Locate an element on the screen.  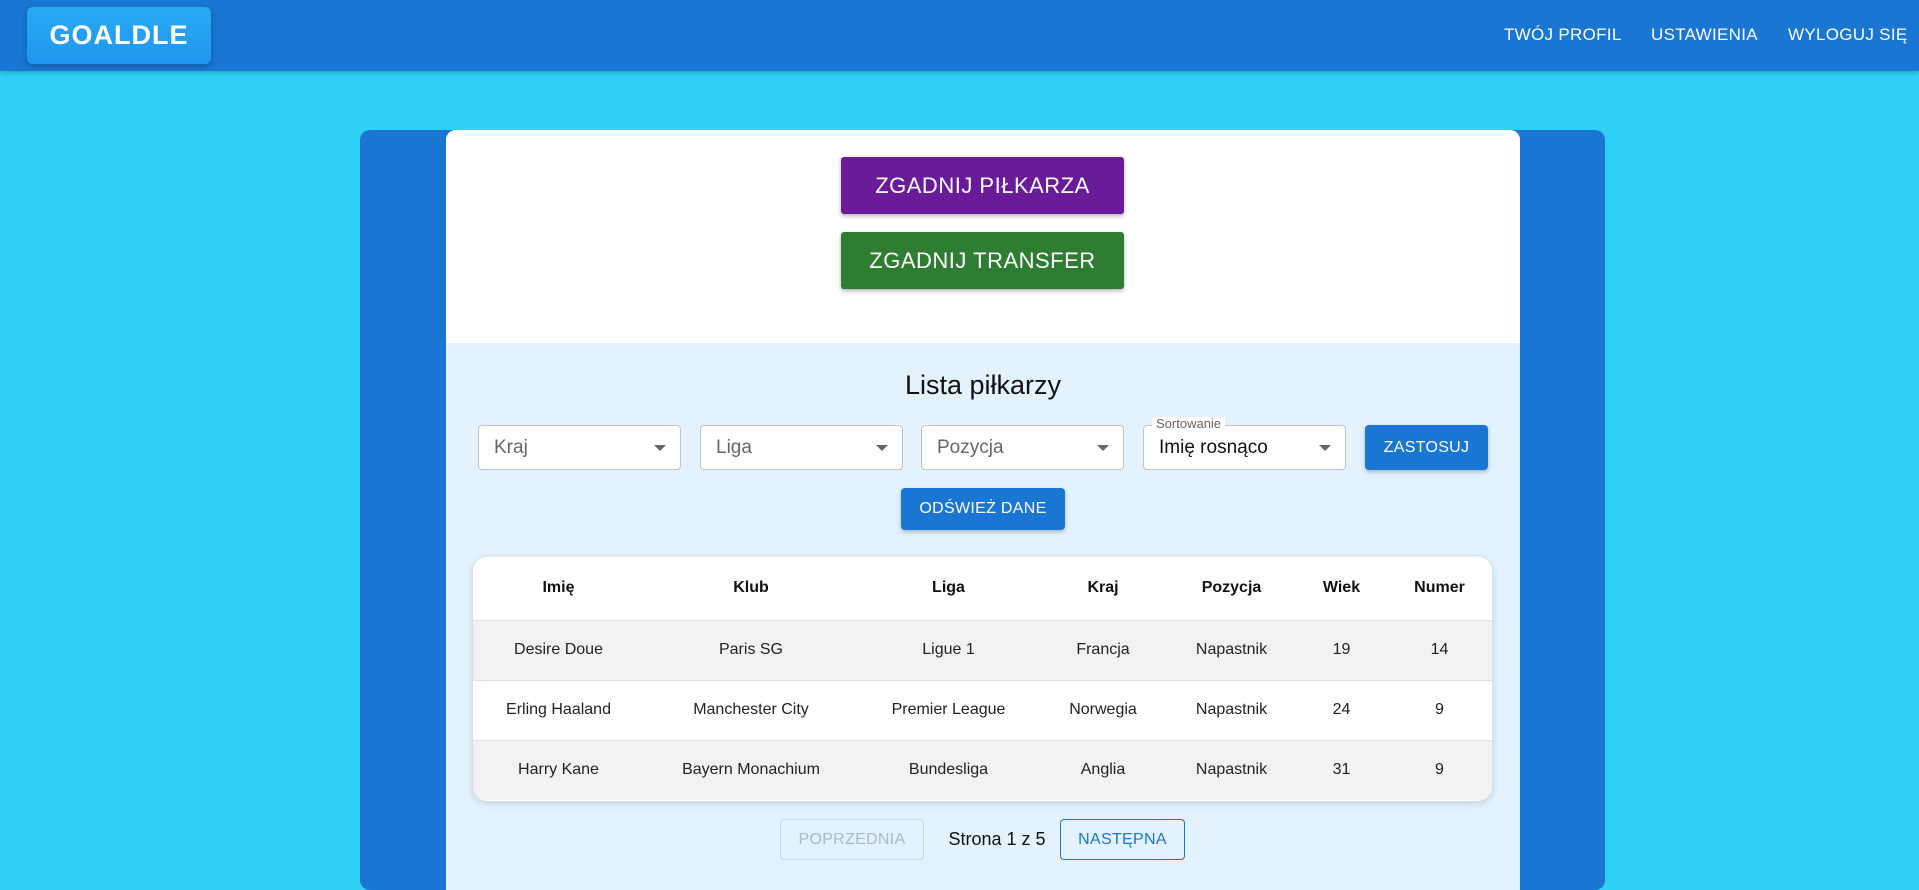
cell-club: Manchester City is located at coordinates (751, 710).